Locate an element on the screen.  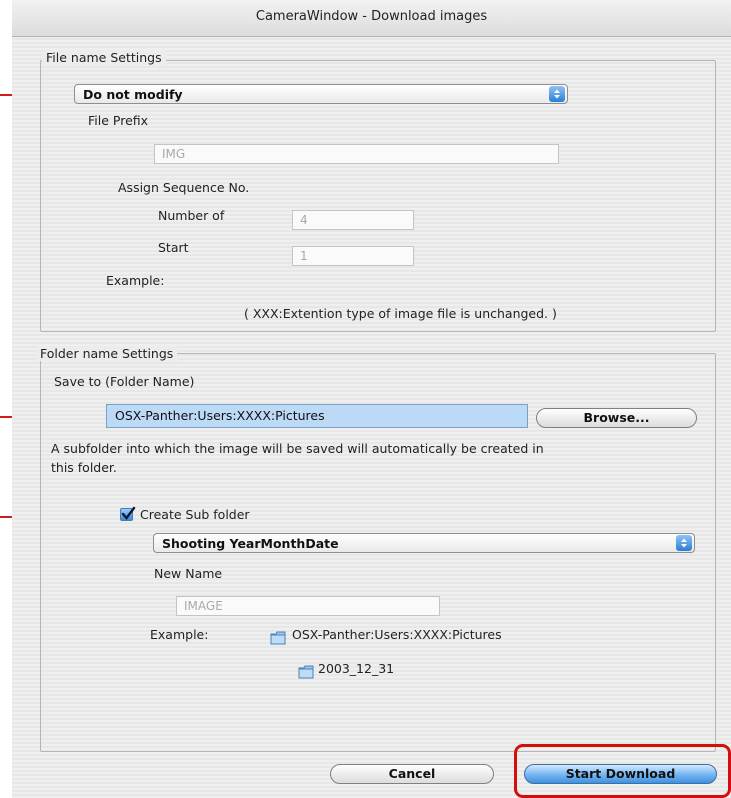
create-sub-folder-checkbox is located at coordinates (128, 513).